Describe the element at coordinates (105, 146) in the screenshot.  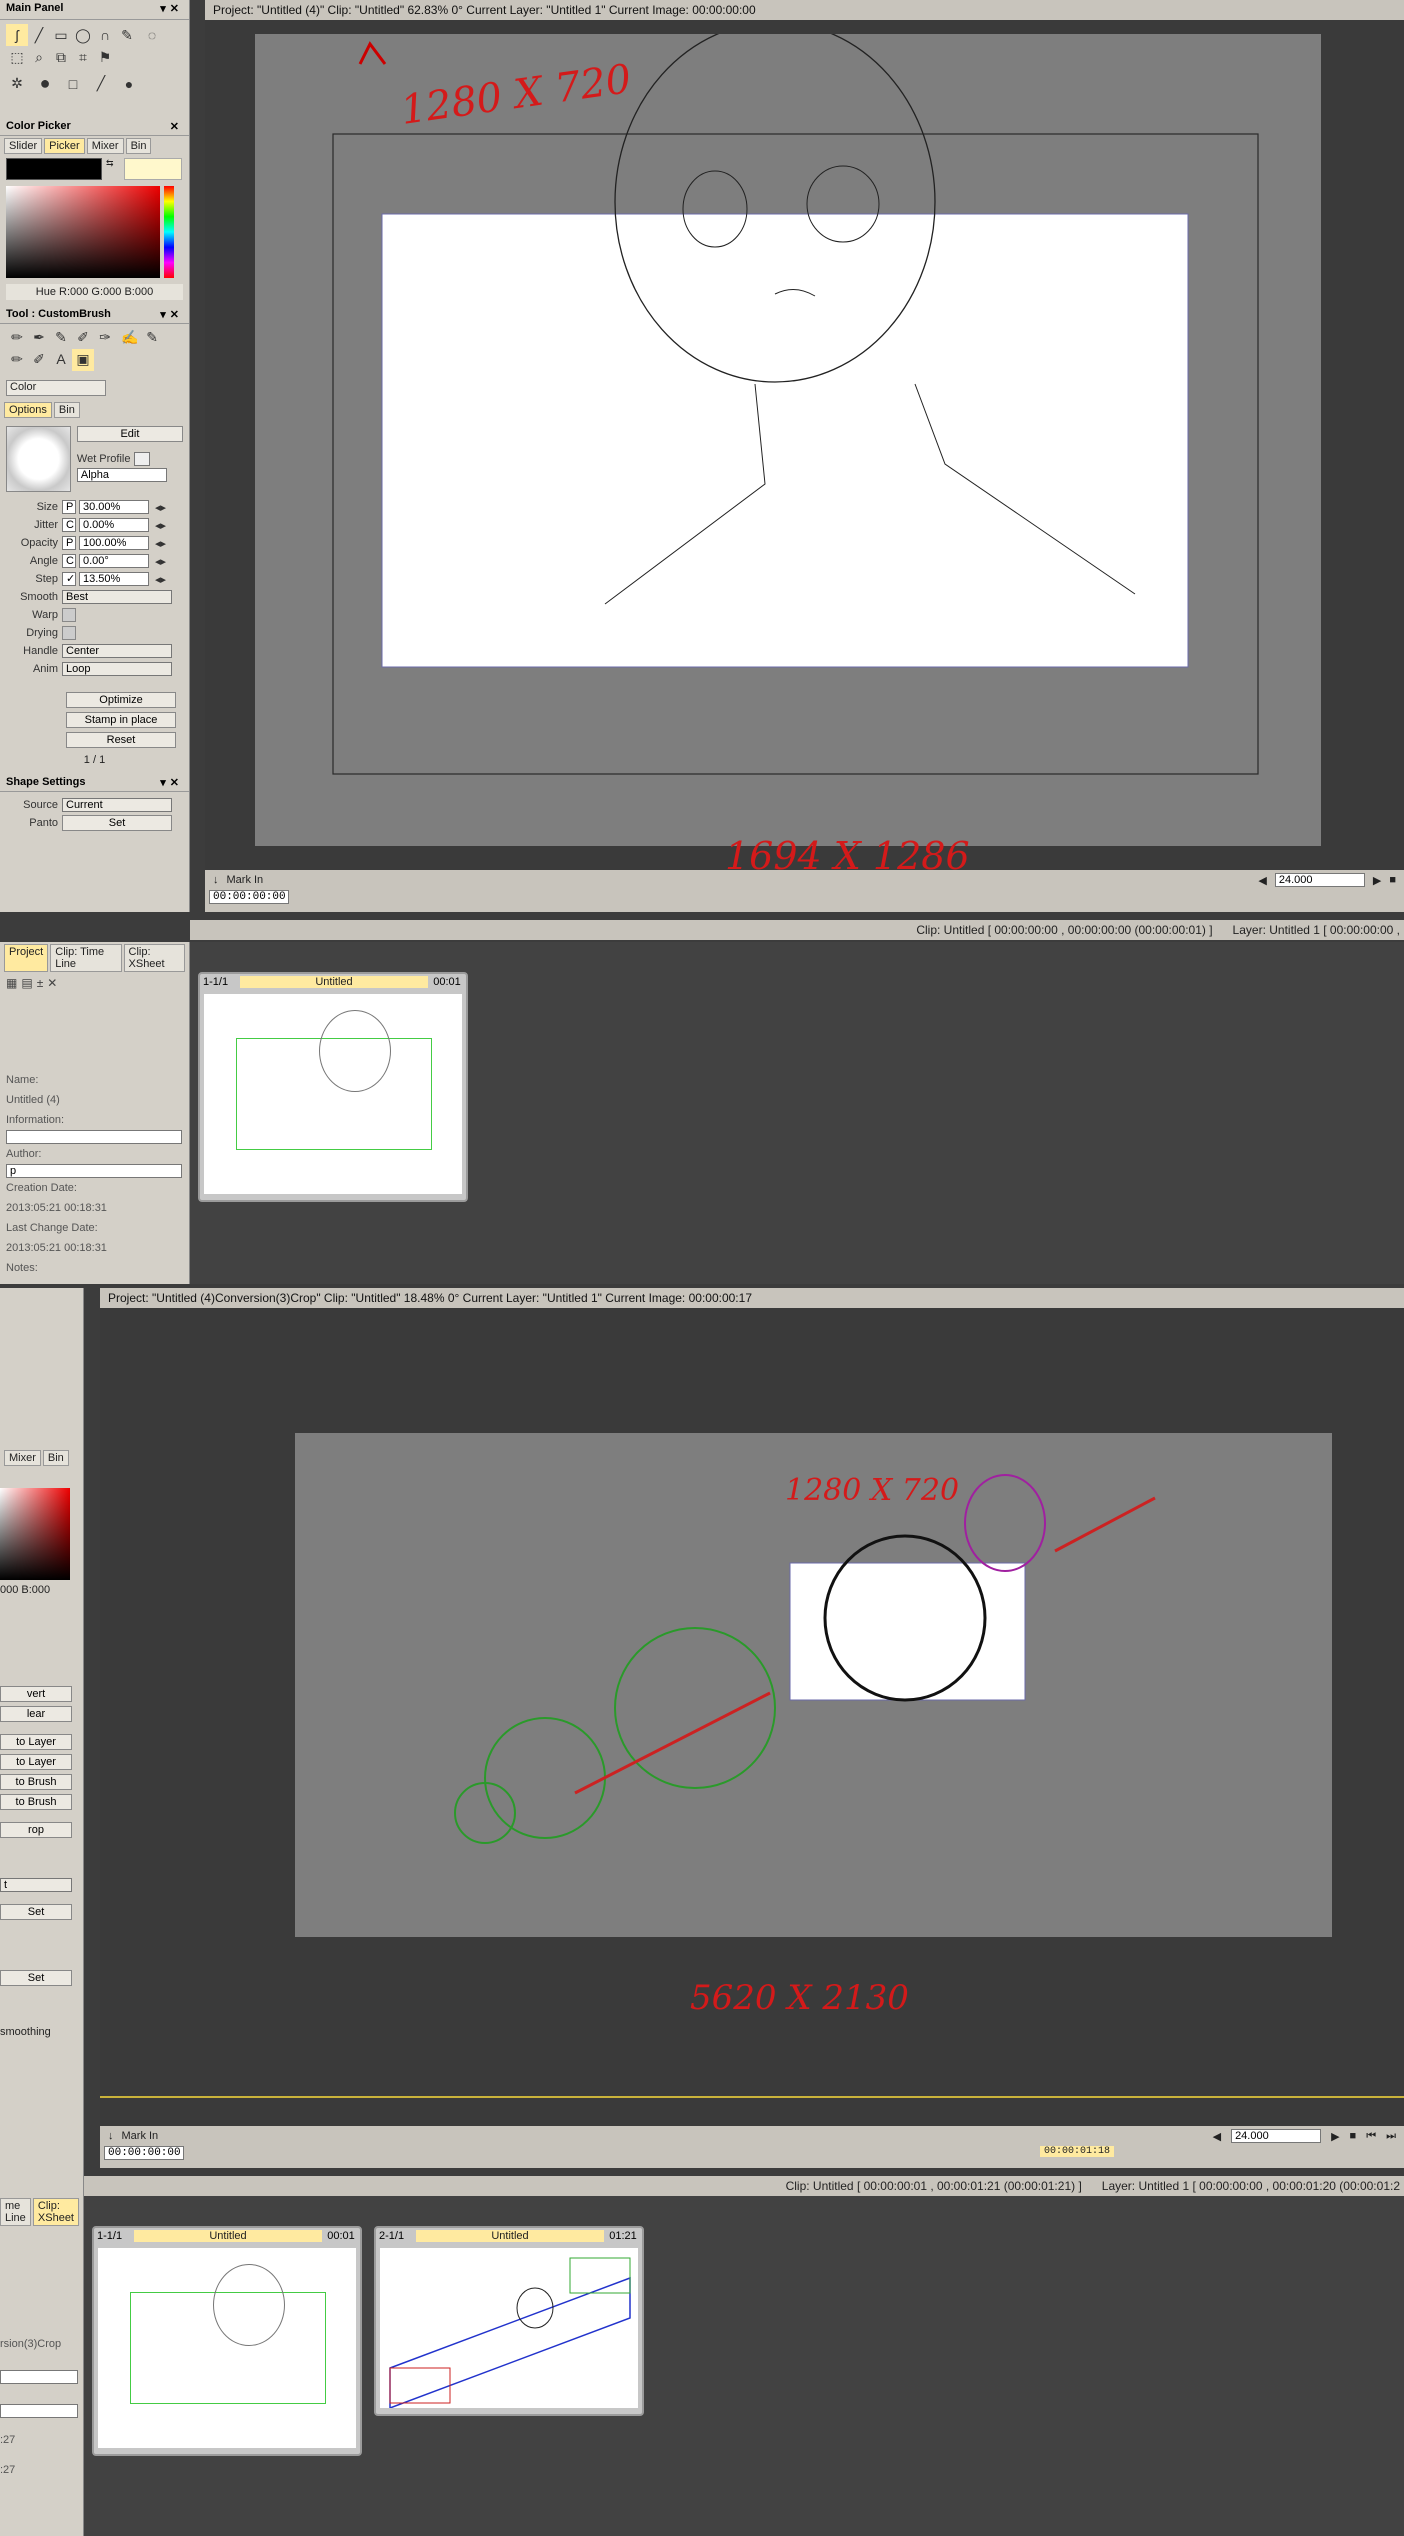
I see `tab-mixer: Mixer` at that location.